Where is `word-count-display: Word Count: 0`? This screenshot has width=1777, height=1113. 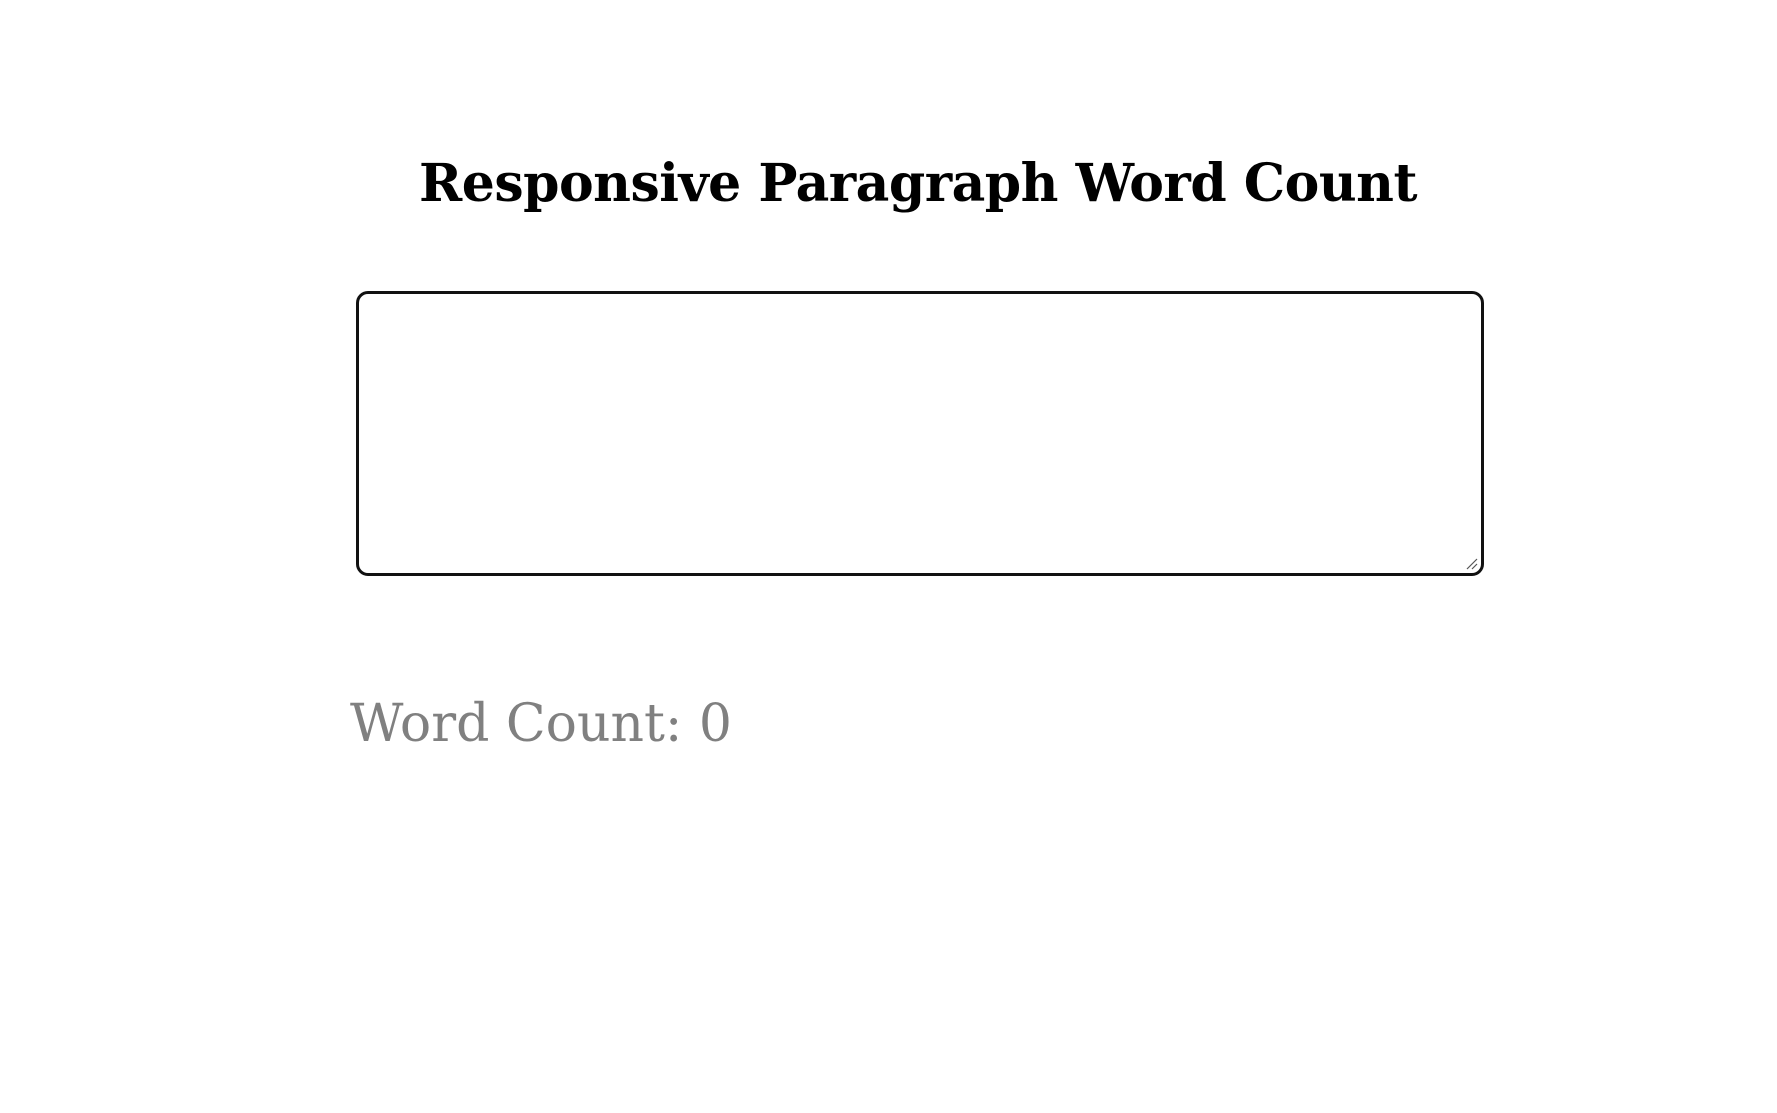 word-count-display: Word Count: 0 is located at coordinates (541, 724).